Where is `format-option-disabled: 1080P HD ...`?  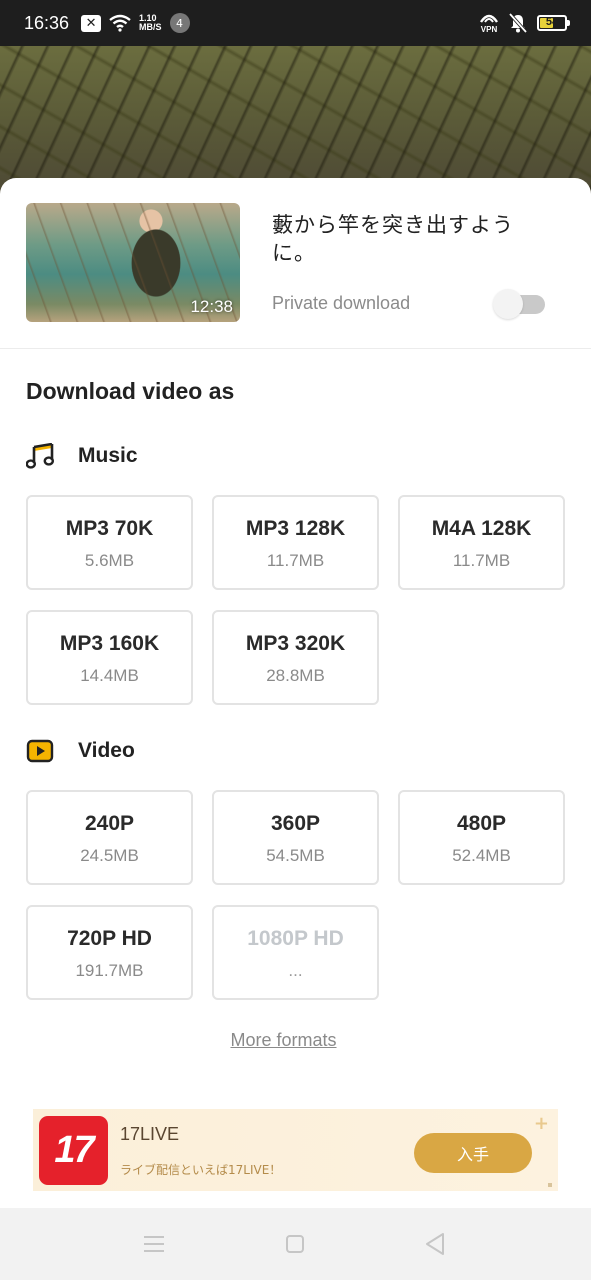
format-option-disabled: 1080P HD ... is located at coordinates (295, 952).